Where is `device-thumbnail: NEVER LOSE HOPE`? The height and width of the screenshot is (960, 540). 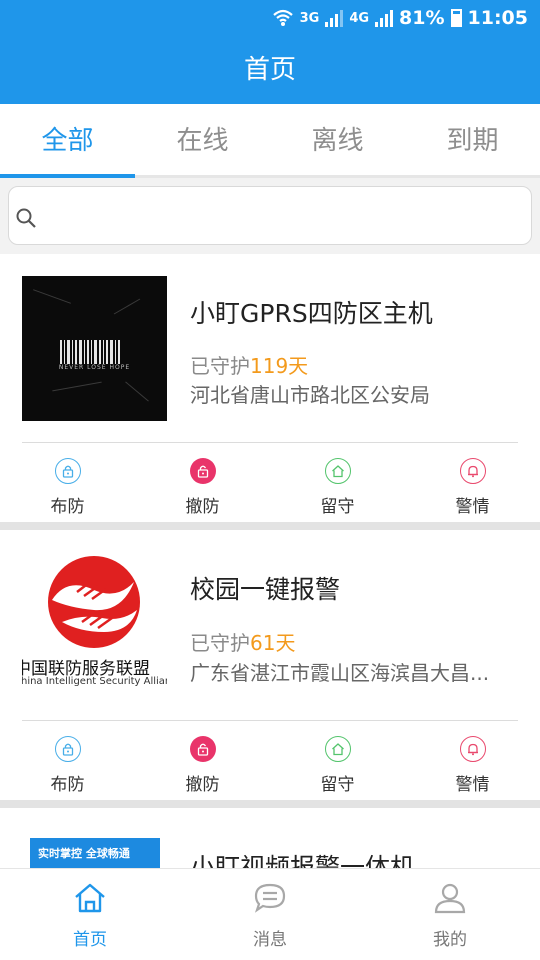
device-thumbnail: NEVER LOSE HOPE is located at coordinates (94, 348).